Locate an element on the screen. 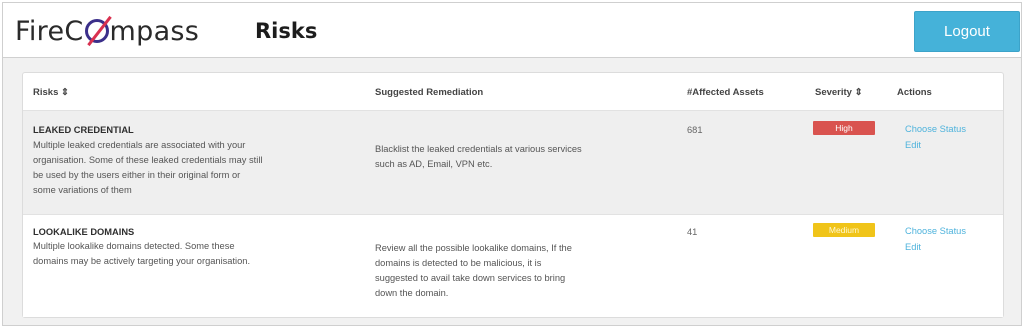  remediation-line: such as AD, Email, VPN etc. is located at coordinates (434, 164).